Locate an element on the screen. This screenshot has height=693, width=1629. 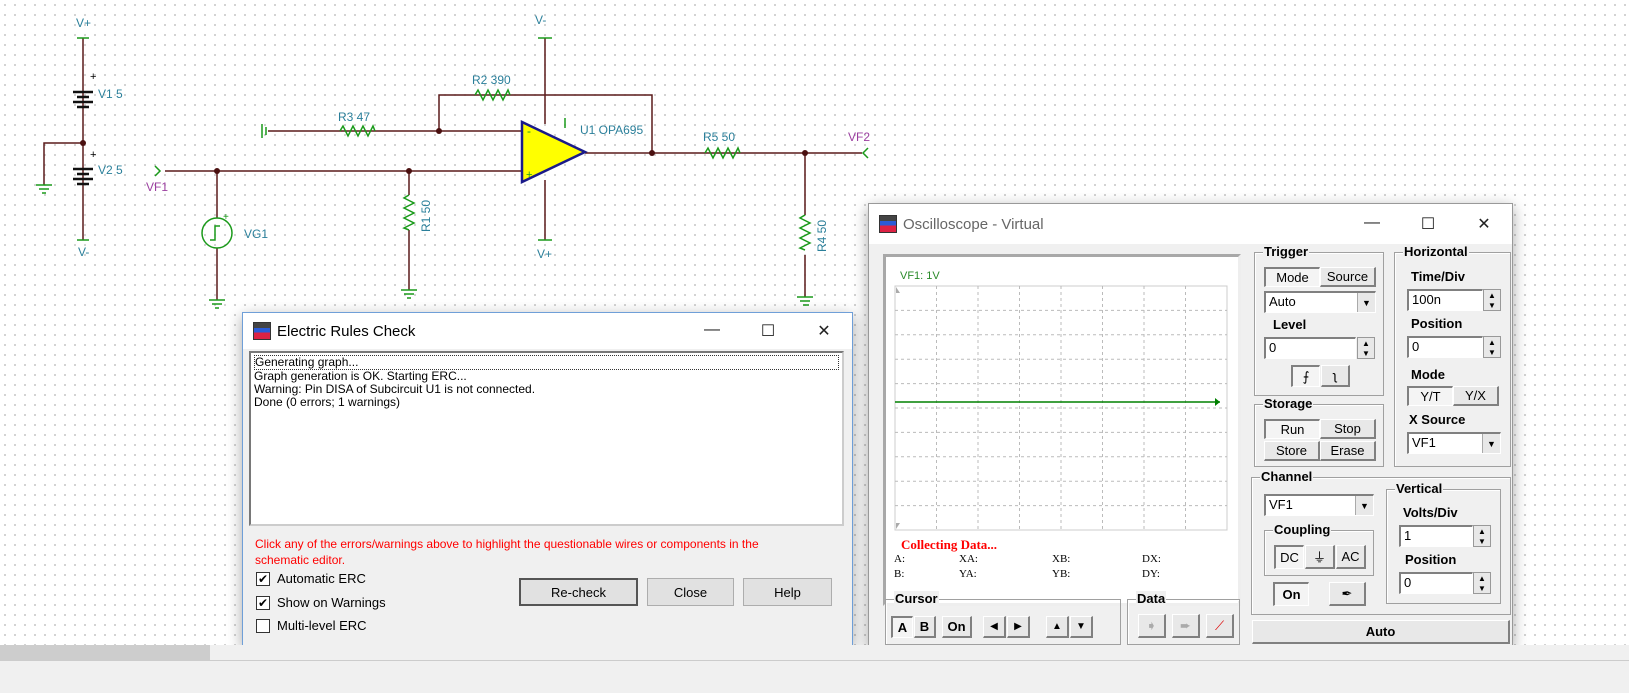
group-title: Channel is located at coordinates (1287, 476).